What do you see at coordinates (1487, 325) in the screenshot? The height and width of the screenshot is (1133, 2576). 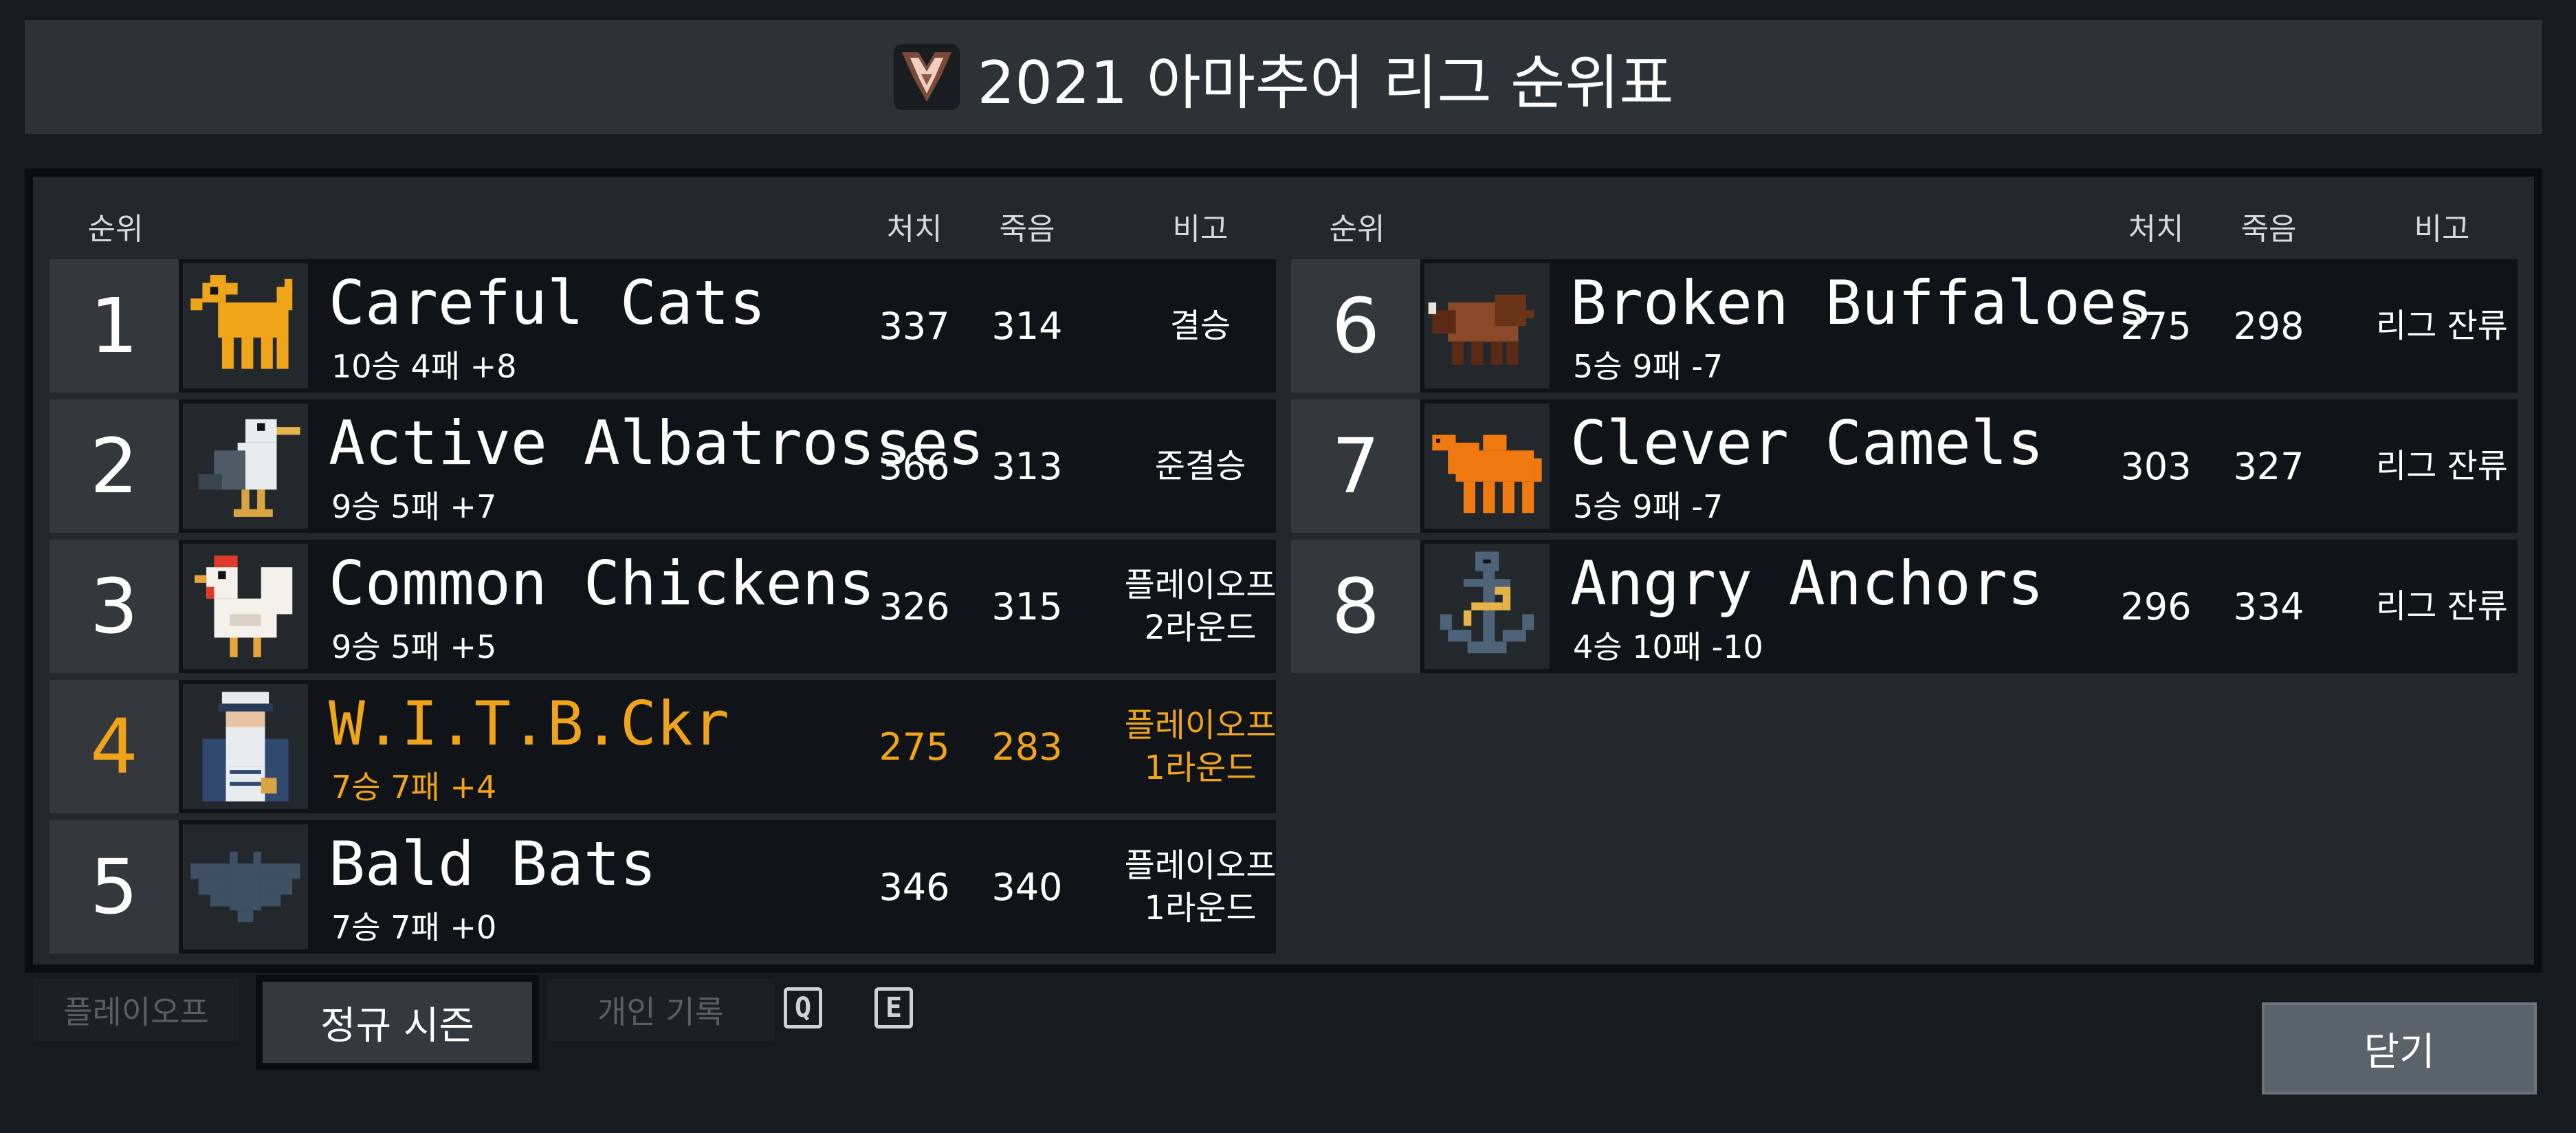 I see `buffalo-icon` at bounding box center [1487, 325].